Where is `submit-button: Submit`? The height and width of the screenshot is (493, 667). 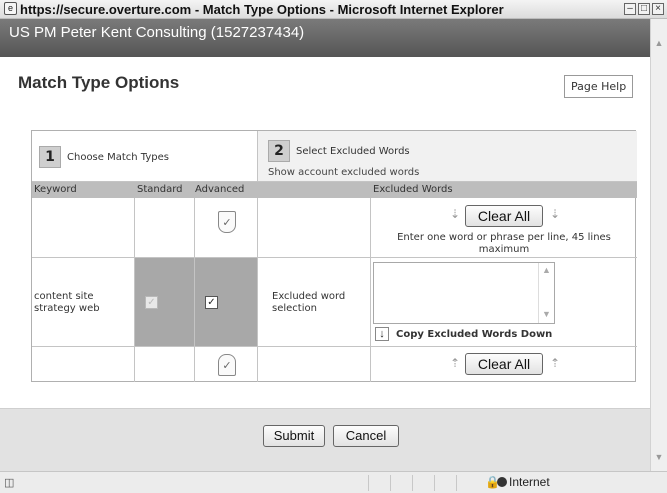
submit-button: Submit is located at coordinates (294, 436).